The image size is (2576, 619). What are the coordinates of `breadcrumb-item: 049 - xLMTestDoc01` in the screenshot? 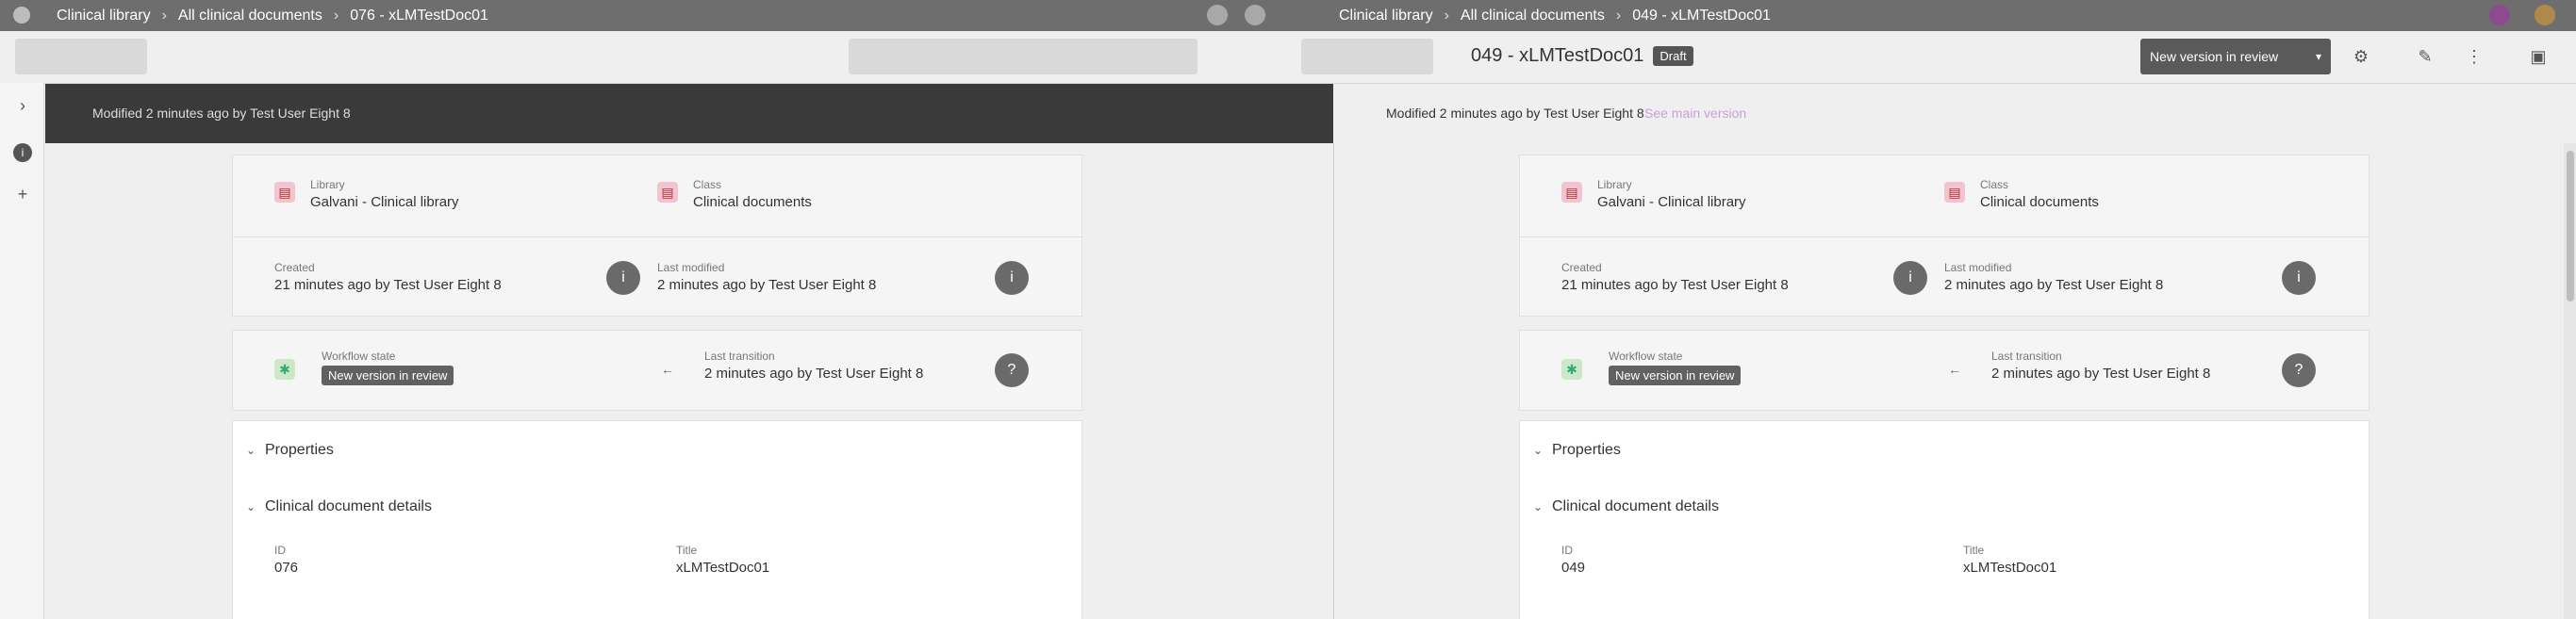 It's located at (1701, 15).